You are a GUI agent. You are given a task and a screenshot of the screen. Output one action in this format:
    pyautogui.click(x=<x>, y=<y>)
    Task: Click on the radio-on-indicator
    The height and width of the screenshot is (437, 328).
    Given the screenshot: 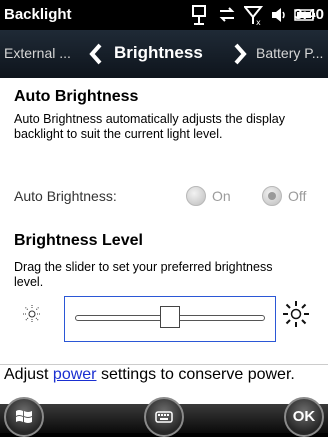 What is the action you would take?
    pyautogui.click(x=196, y=196)
    